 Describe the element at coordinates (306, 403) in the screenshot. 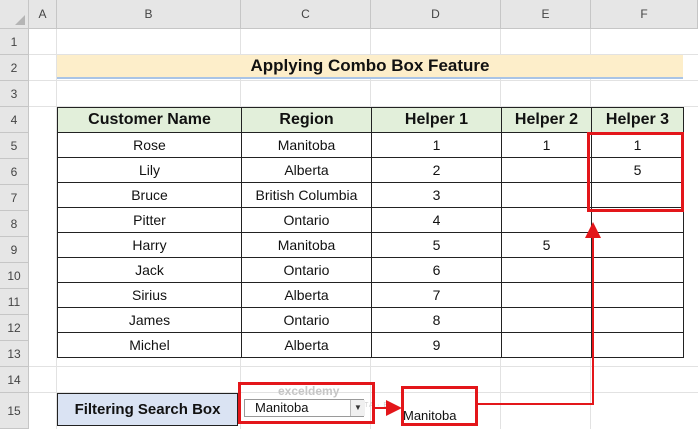

I see `combo-box-highlight` at that location.